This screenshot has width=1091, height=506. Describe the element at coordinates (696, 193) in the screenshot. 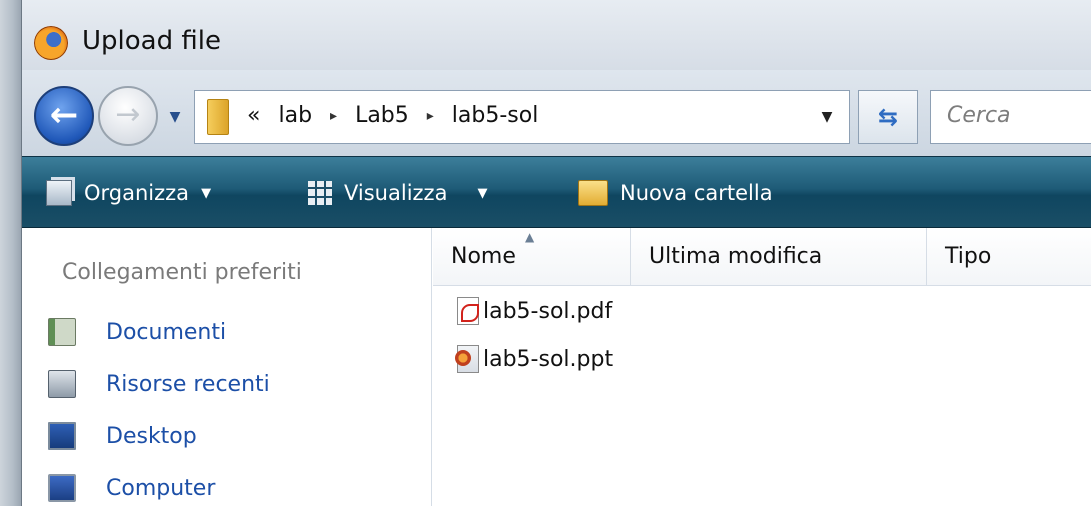

I see `new-folder-label: Nuova cartella` at that location.